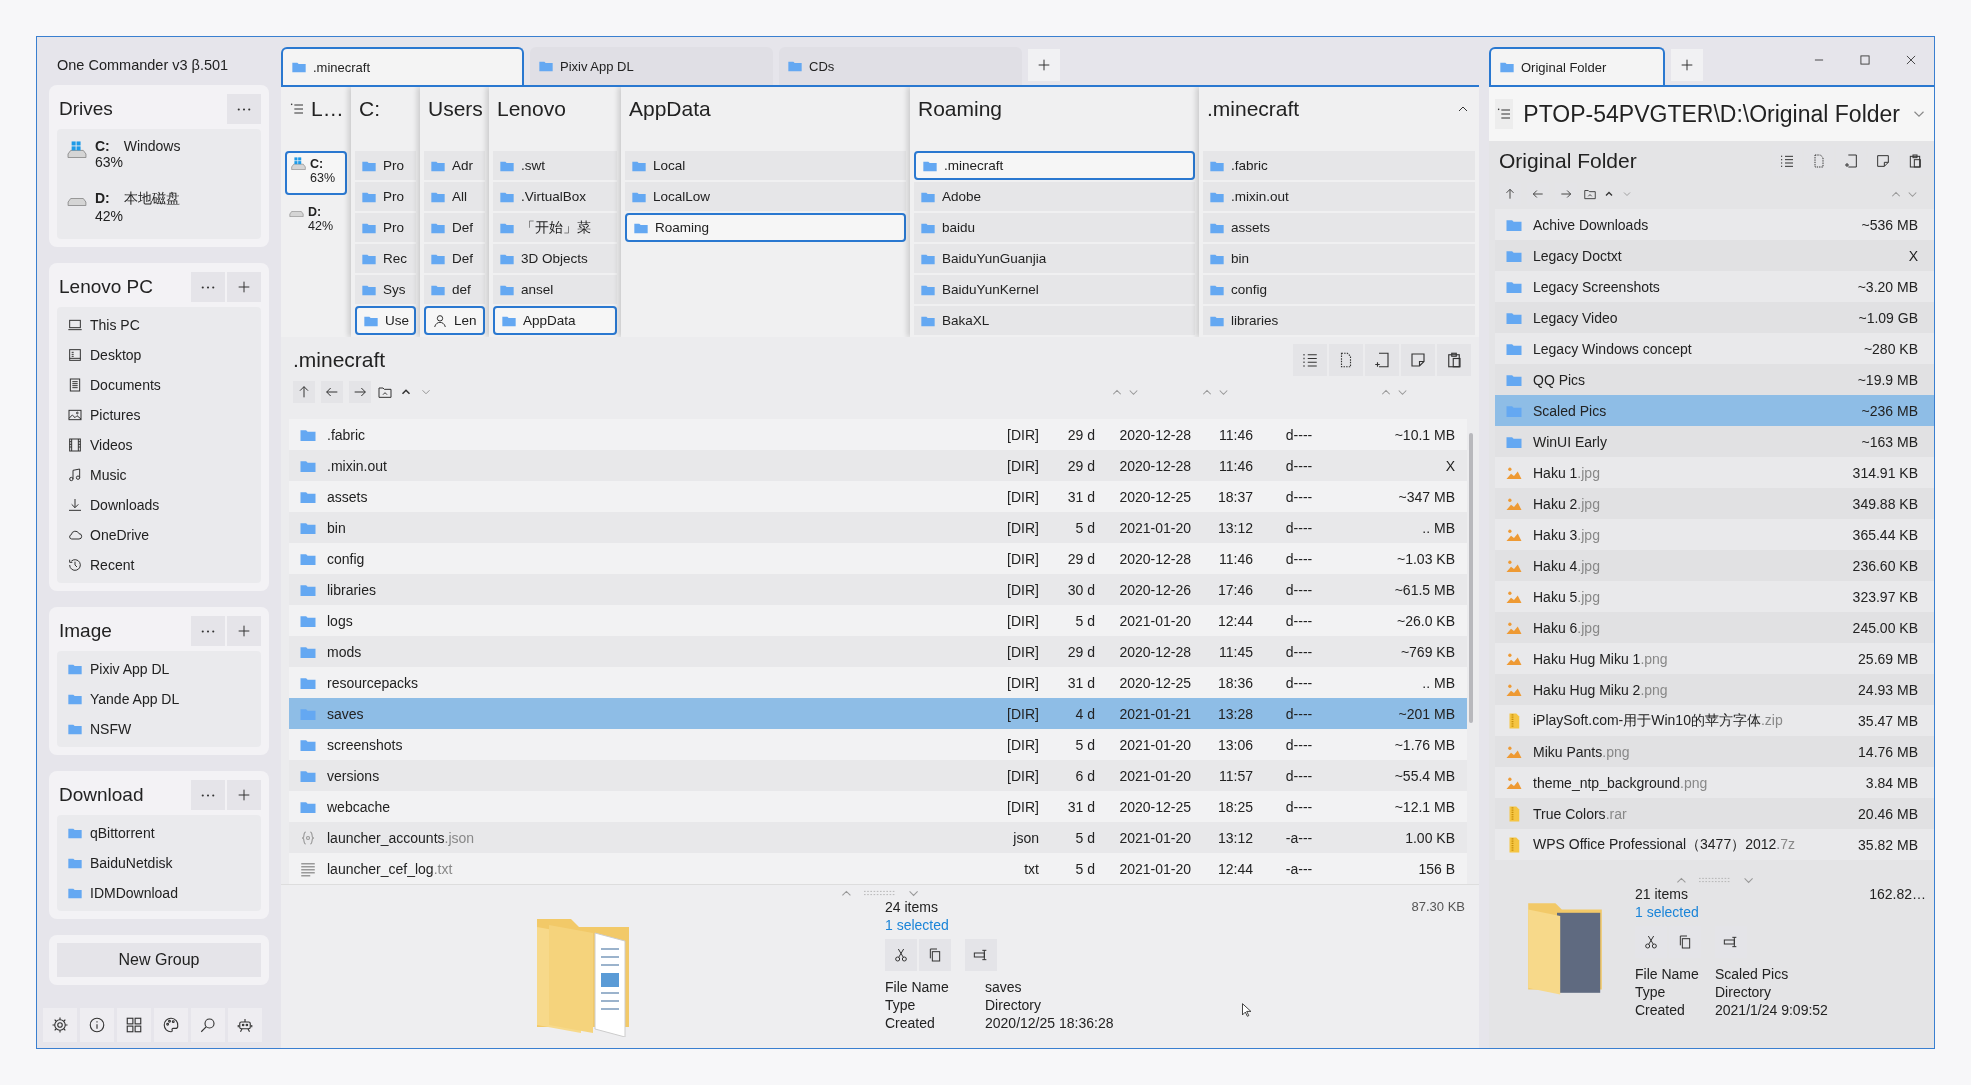 This screenshot has height=1085, width=1971. What do you see at coordinates (304, 392) in the screenshot?
I see `up-button` at bounding box center [304, 392].